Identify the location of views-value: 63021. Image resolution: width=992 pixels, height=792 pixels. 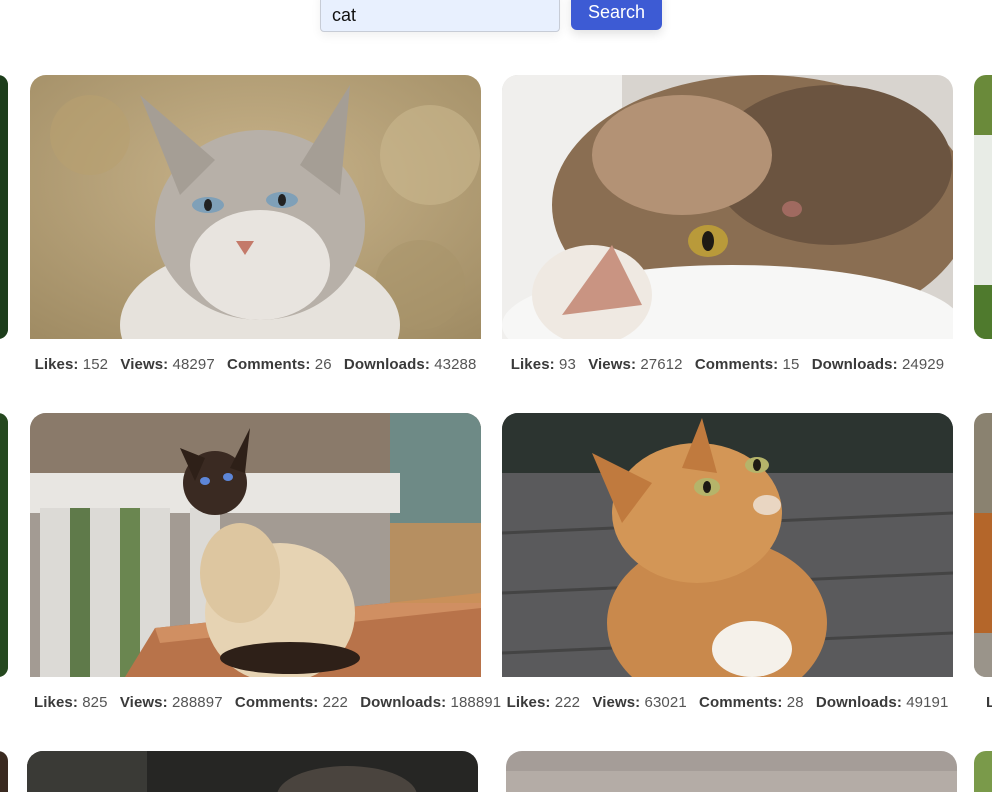
(665, 702).